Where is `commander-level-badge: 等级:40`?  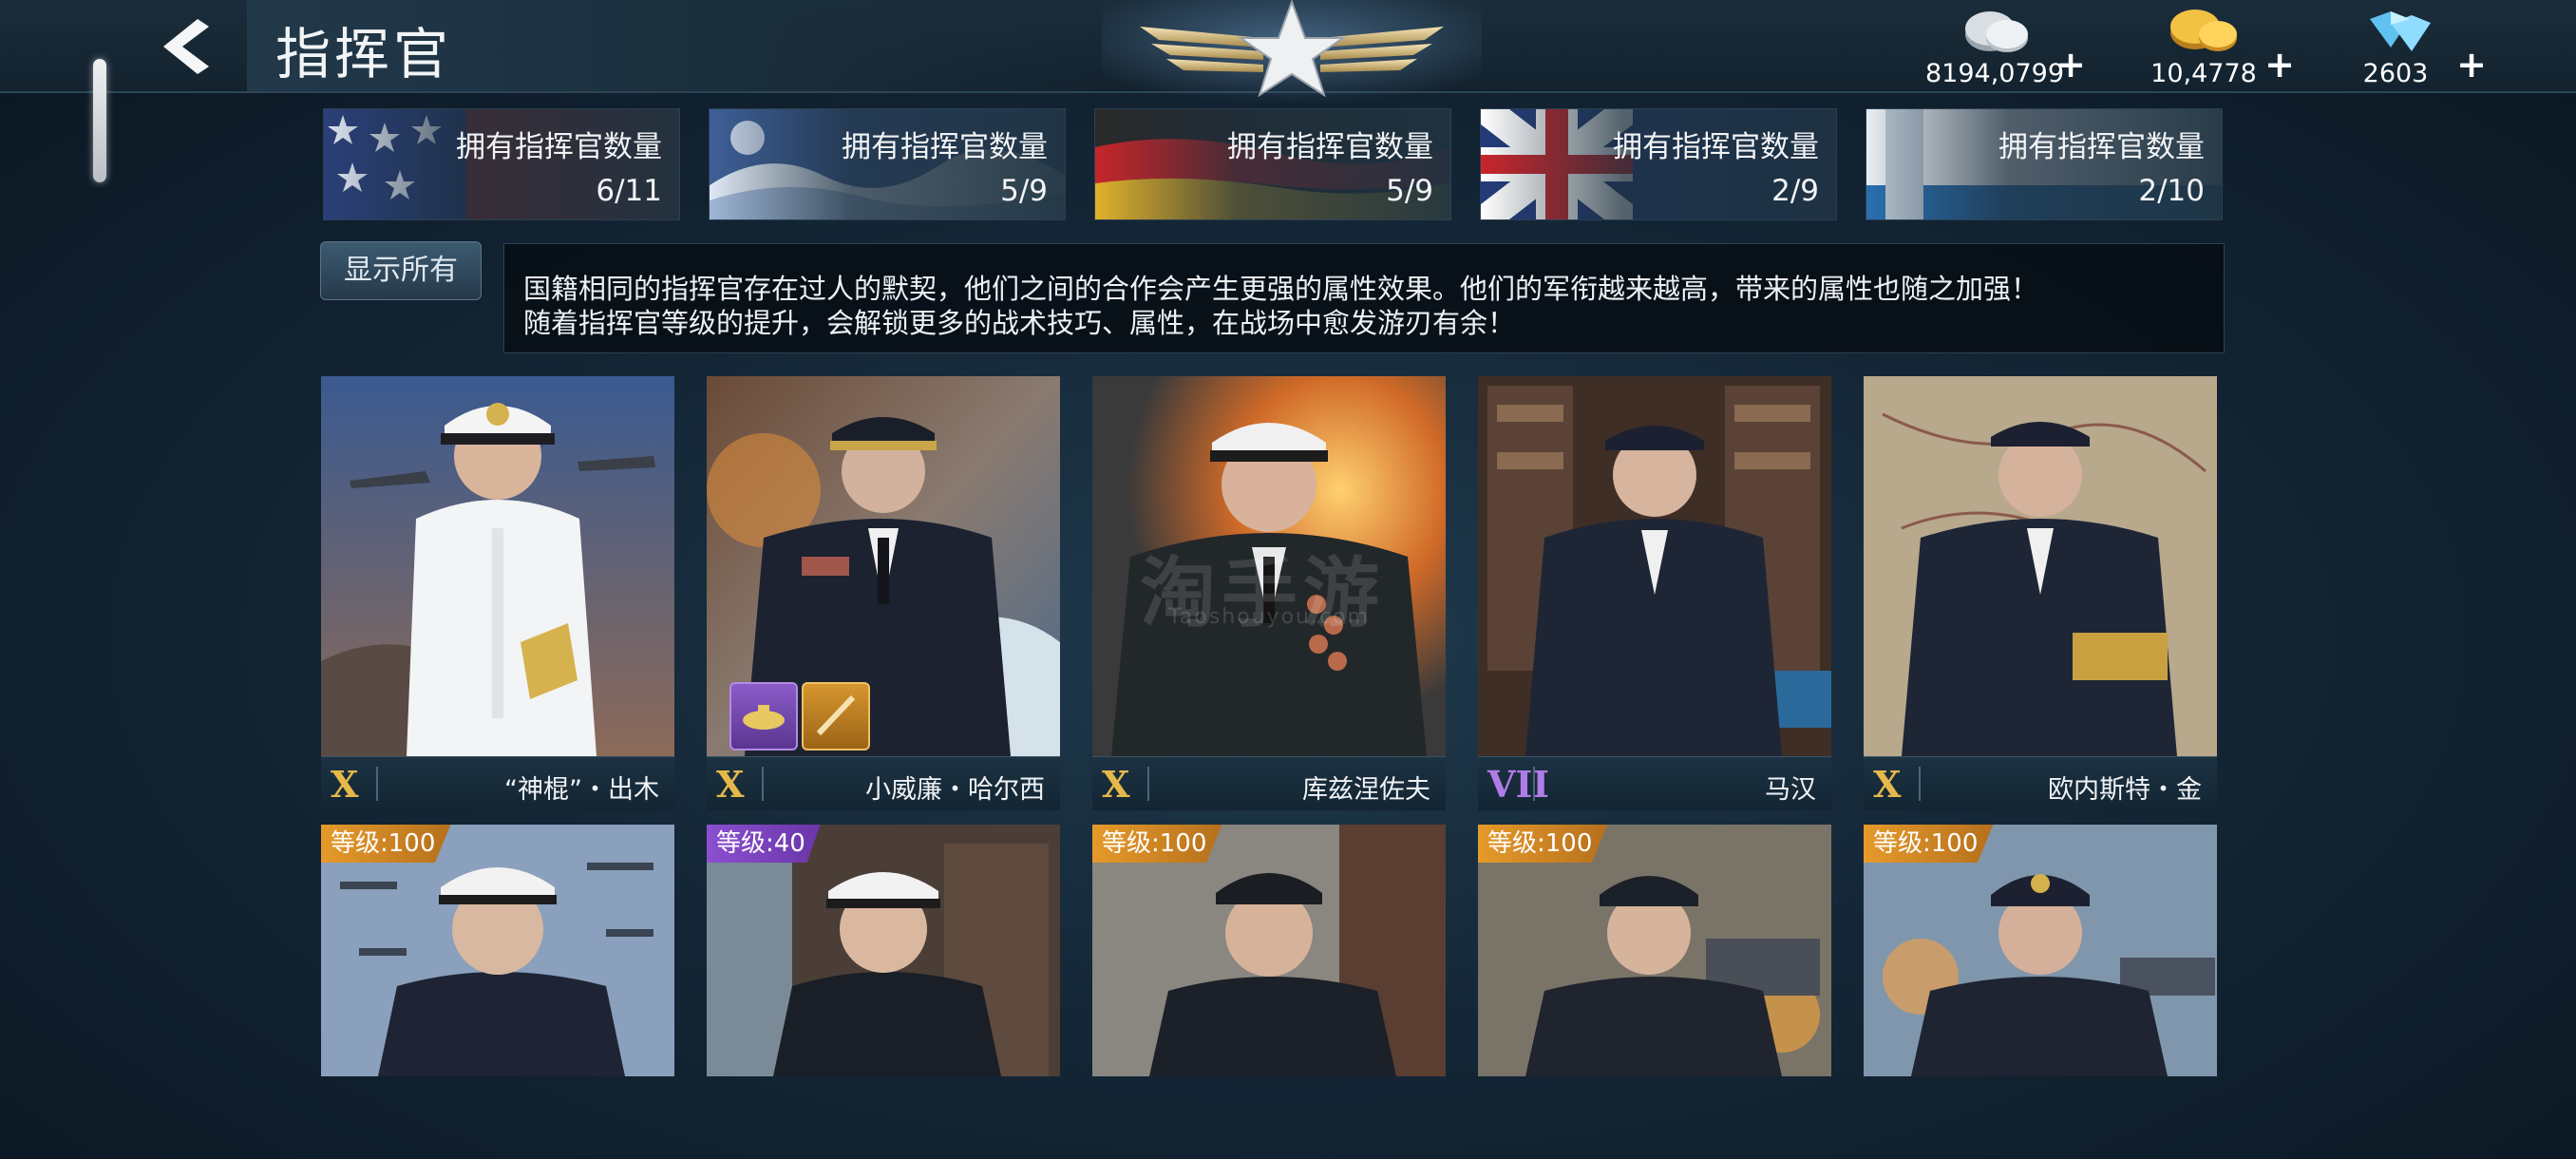 commander-level-badge: 等级:40 is located at coordinates (764, 844).